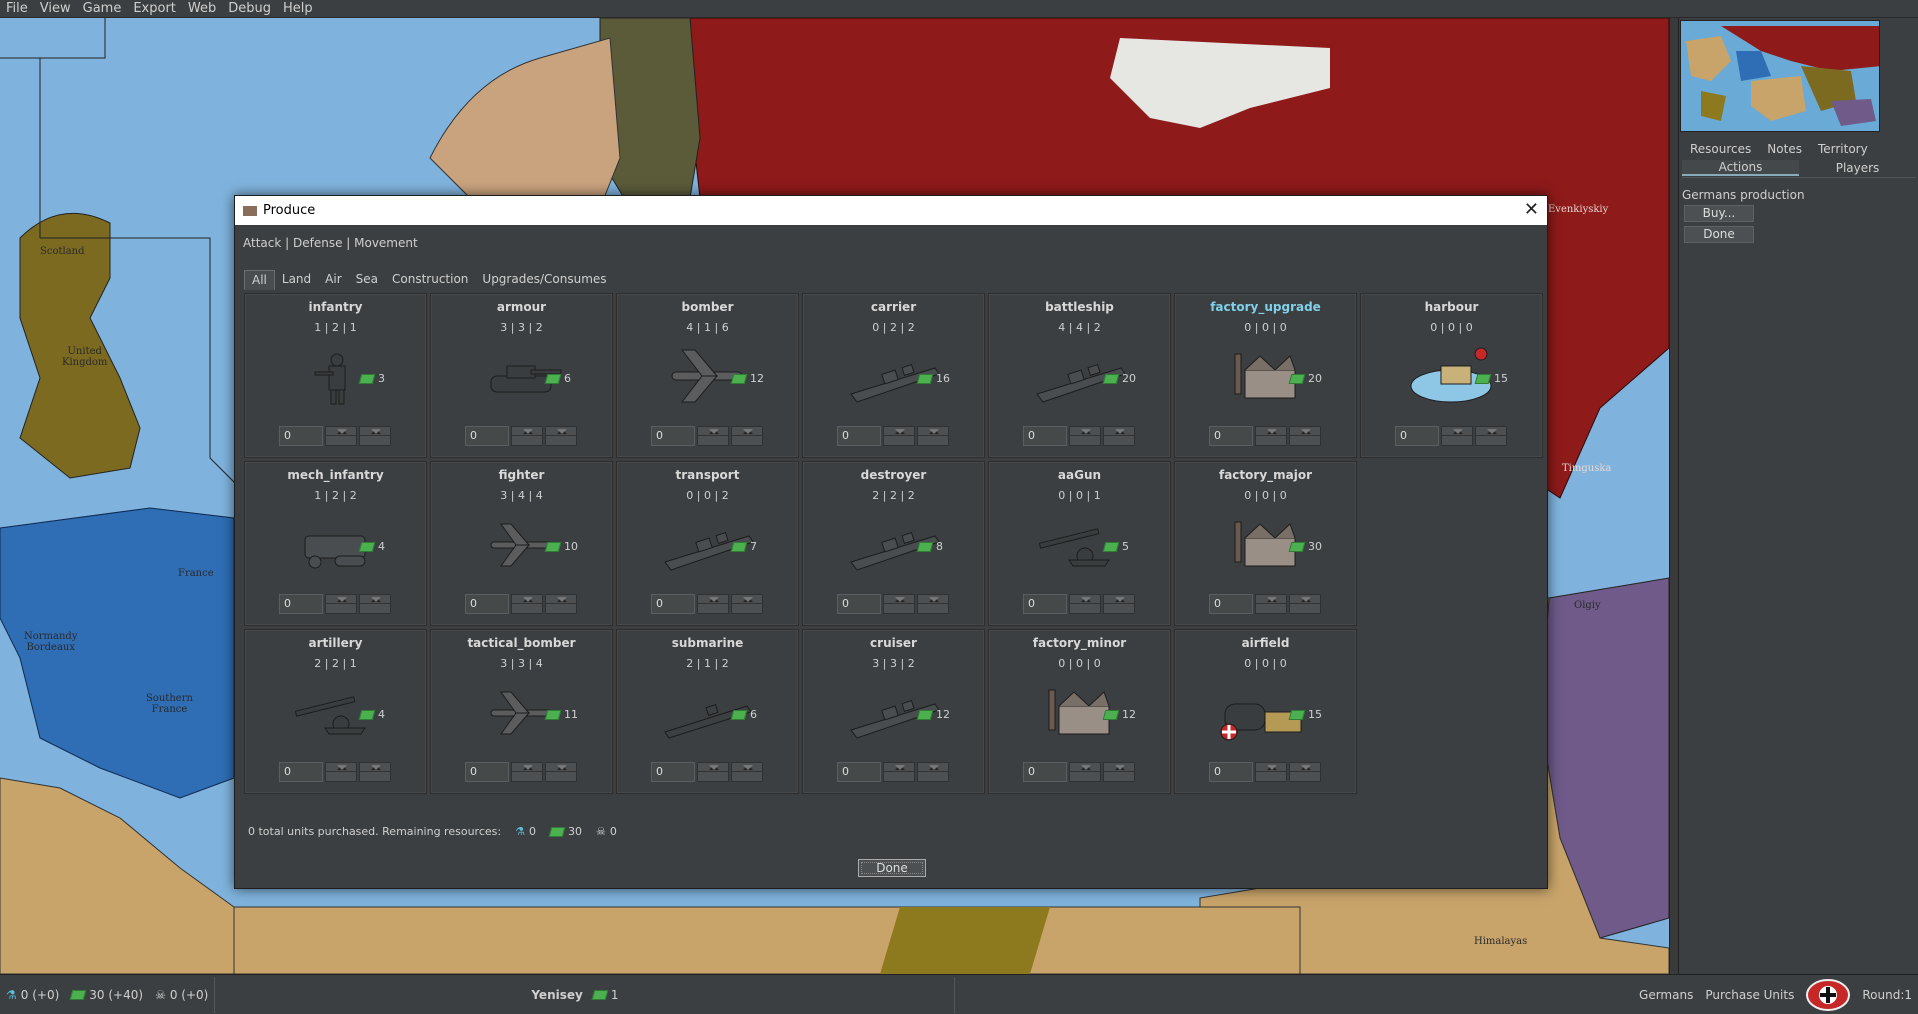 The width and height of the screenshot is (1918, 1014). What do you see at coordinates (521, 711) in the screenshot?
I see `unit-cell-tactical-bomber: tactical_bomber 3 | 3 | 4 11 0` at bounding box center [521, 711].